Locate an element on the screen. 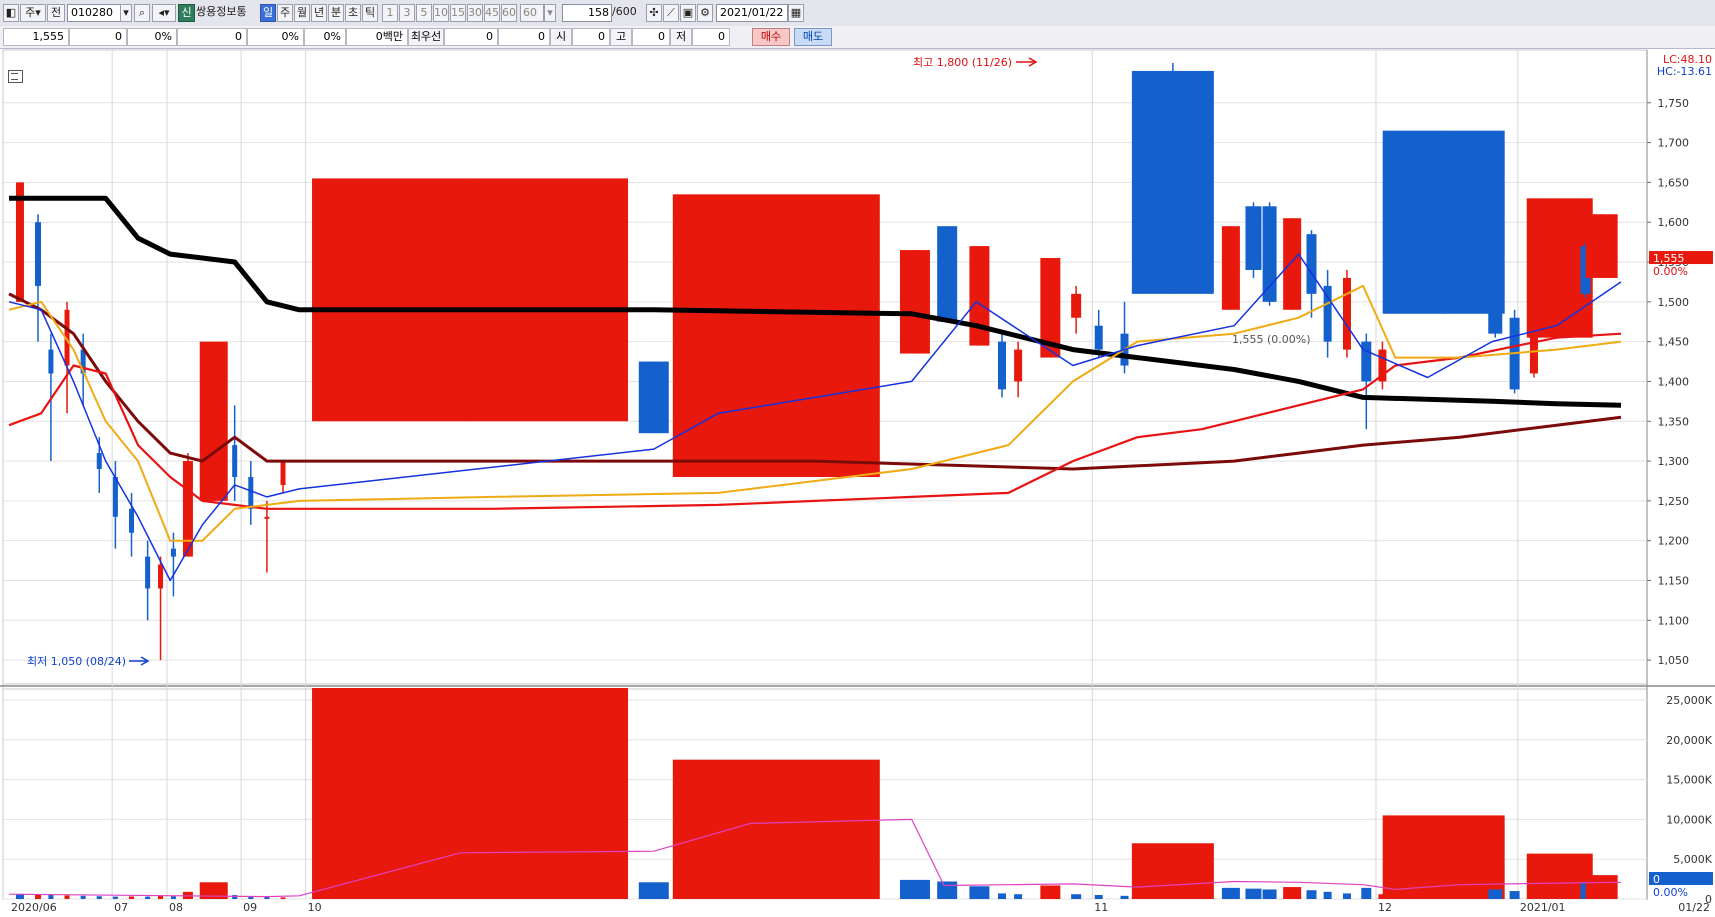 The width and height of the screenshot is (1715, 917). interval-button-60: 60 is located at coordinates (509, 13).